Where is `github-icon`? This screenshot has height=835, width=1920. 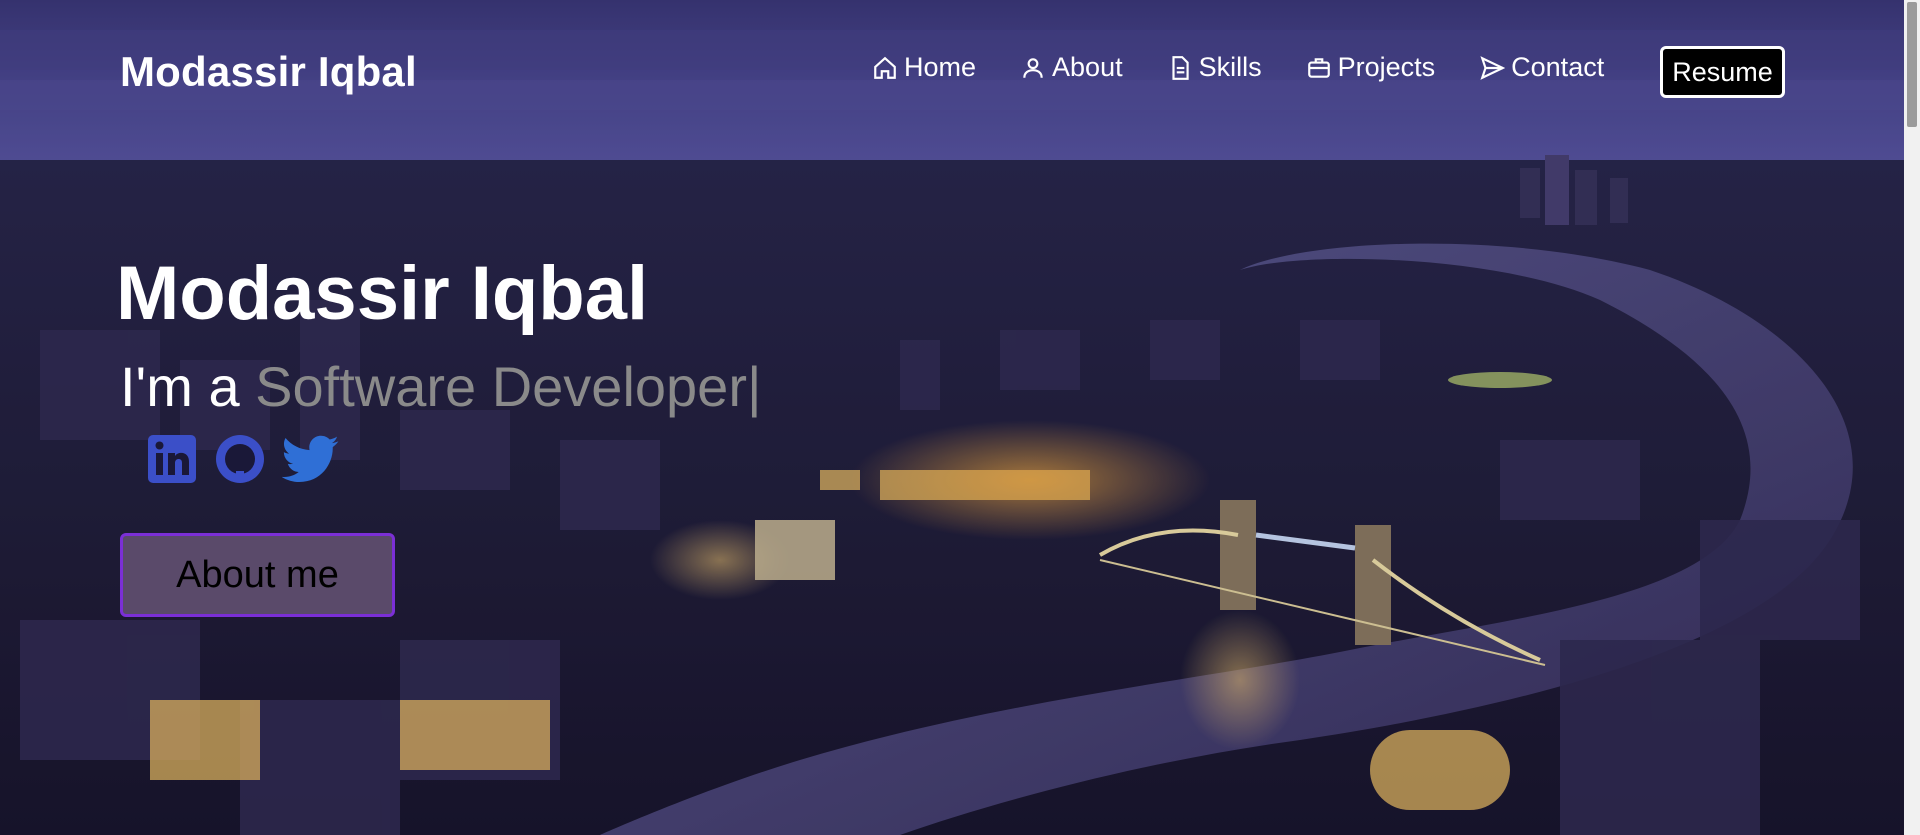 github-icon is located at coordinates (240, 459).